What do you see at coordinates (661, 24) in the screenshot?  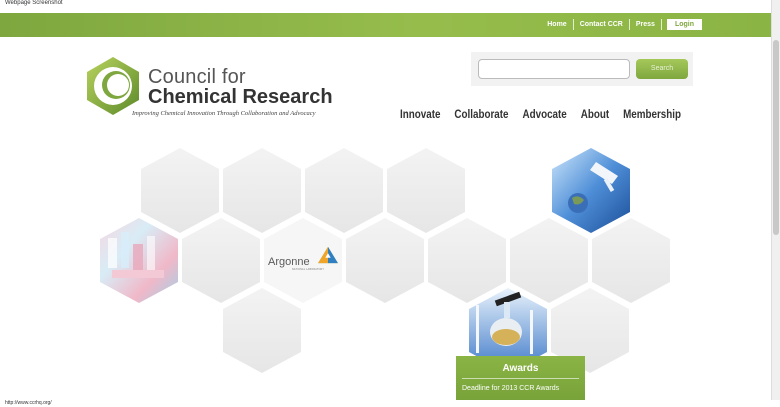 I see `topnav-divider` at bounding box center [661, 24].